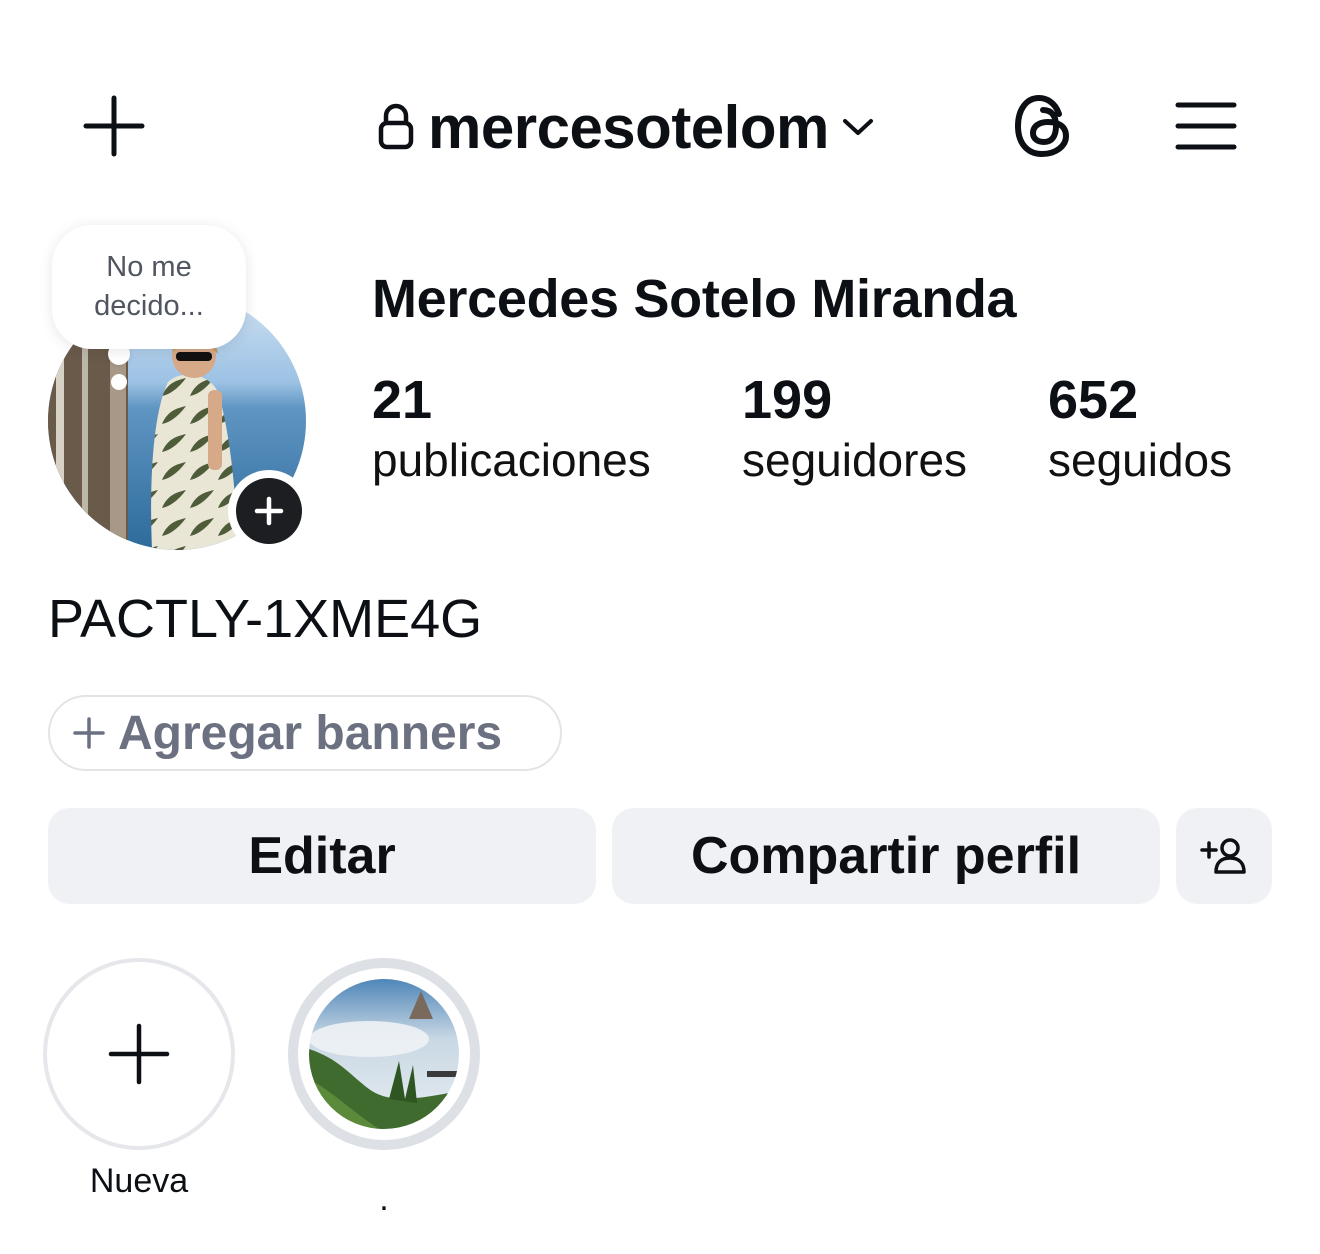 This screenshot has width=1320, height=1254. Describe the element at coordinates (511, 460) in the screenshot. I see `posts-label: publicaciones` at that location.